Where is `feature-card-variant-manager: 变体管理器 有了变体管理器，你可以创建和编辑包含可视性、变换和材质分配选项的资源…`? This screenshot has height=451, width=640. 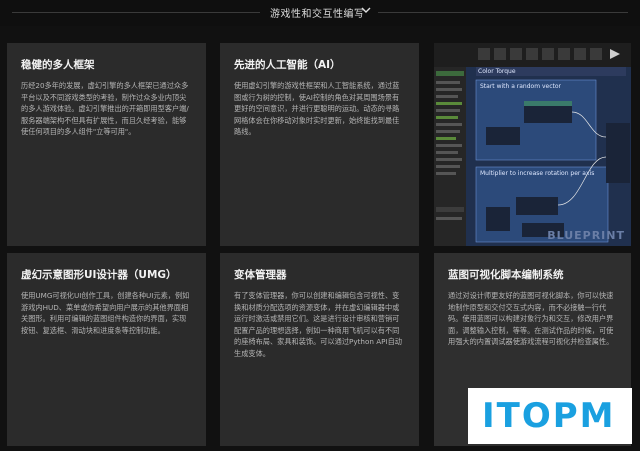 feature-card-variant-manager: 变体管理器 有了变体管理器，你可以创建和编辑包含可视性、变换和材质分配选项的资源… is located at coordinates (319, 349).